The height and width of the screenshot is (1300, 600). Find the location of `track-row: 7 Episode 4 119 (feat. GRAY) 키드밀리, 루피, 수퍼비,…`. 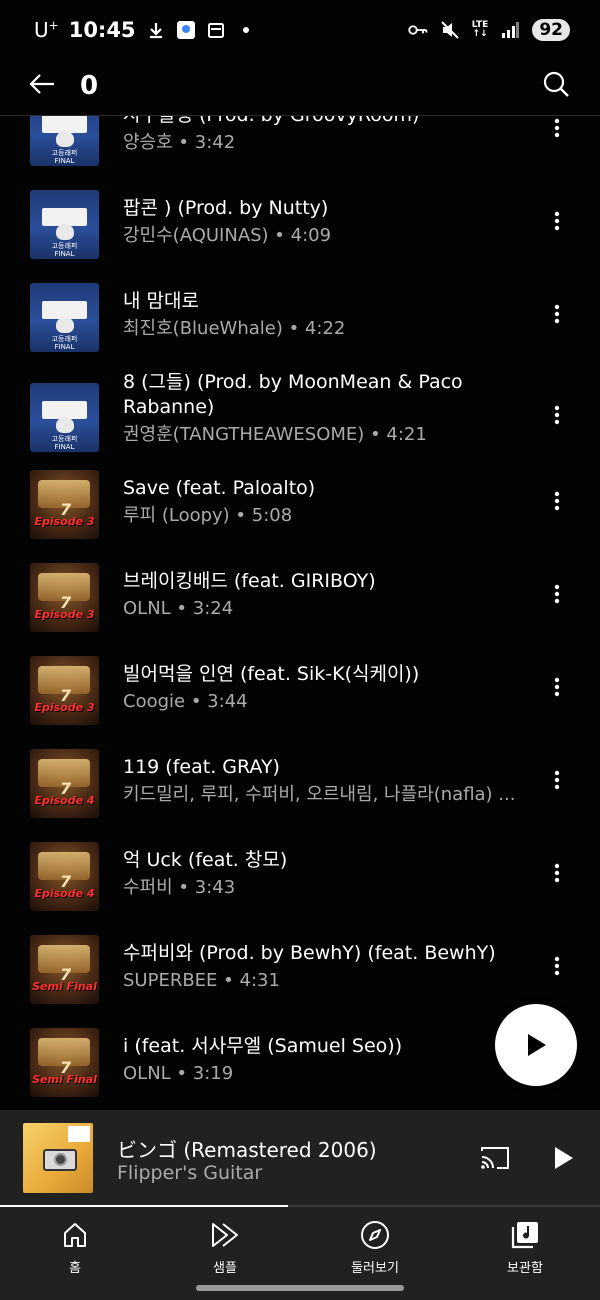

track-row: 7 Episode 4 119 (feat. GRAY) 키드밀리, 루피, 수퍼비,… is located at coordinates (300, 794).